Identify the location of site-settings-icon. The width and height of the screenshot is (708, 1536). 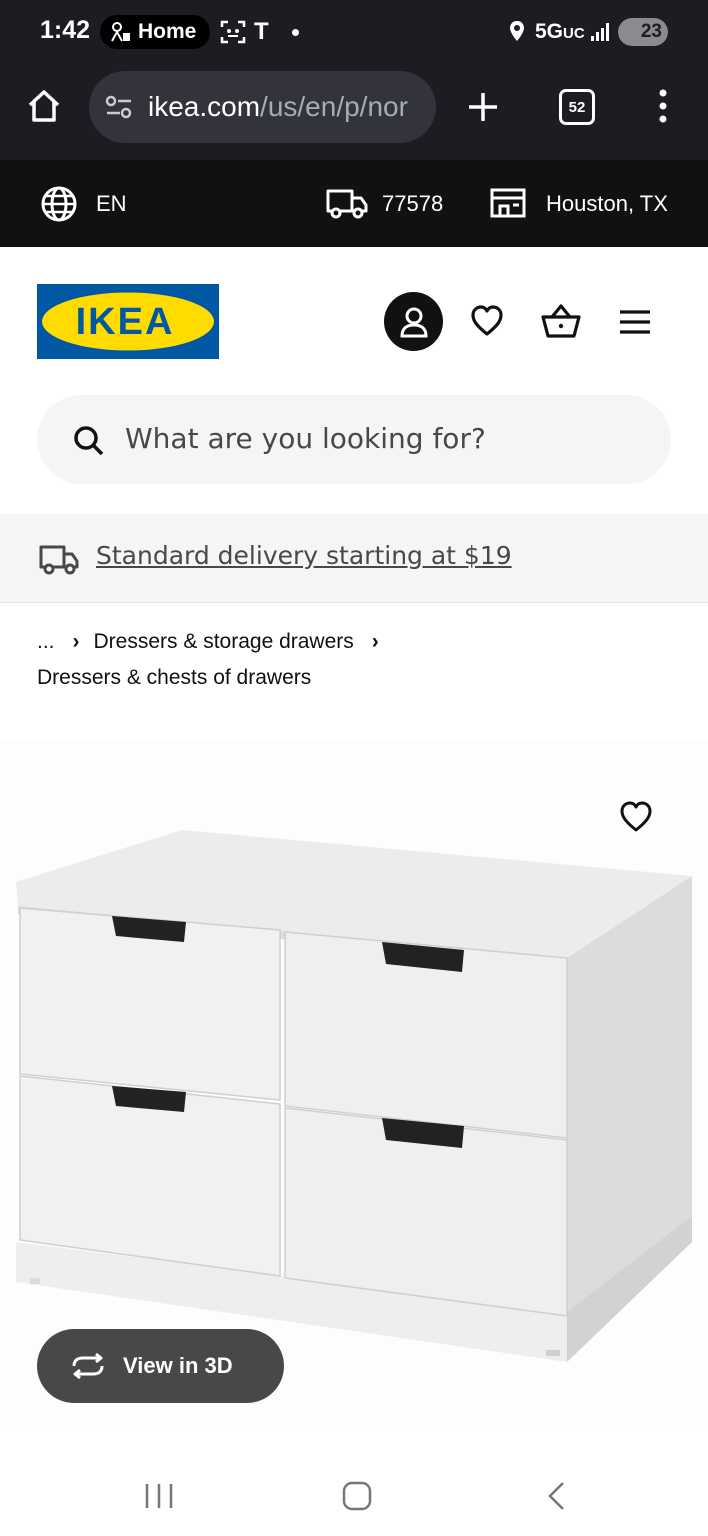
(119, 107).